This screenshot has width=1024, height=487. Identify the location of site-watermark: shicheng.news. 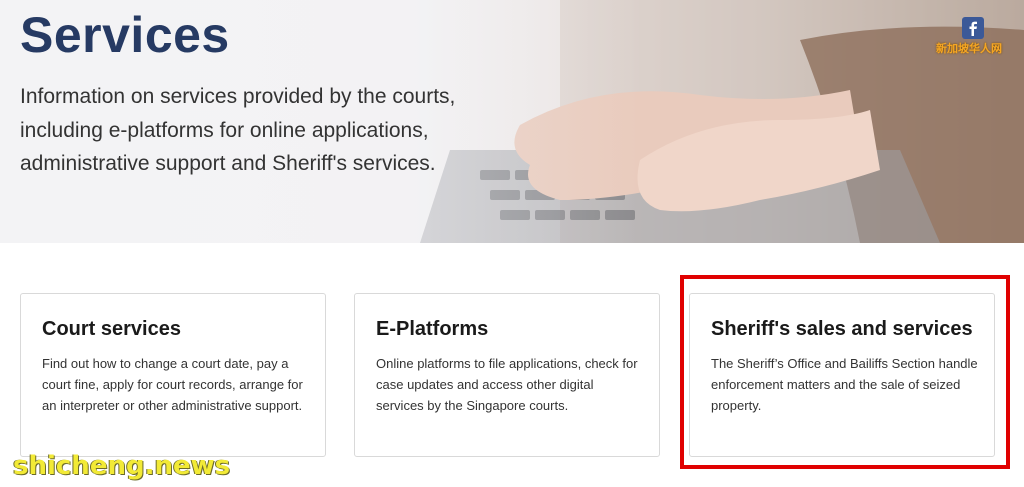
(122, 466).